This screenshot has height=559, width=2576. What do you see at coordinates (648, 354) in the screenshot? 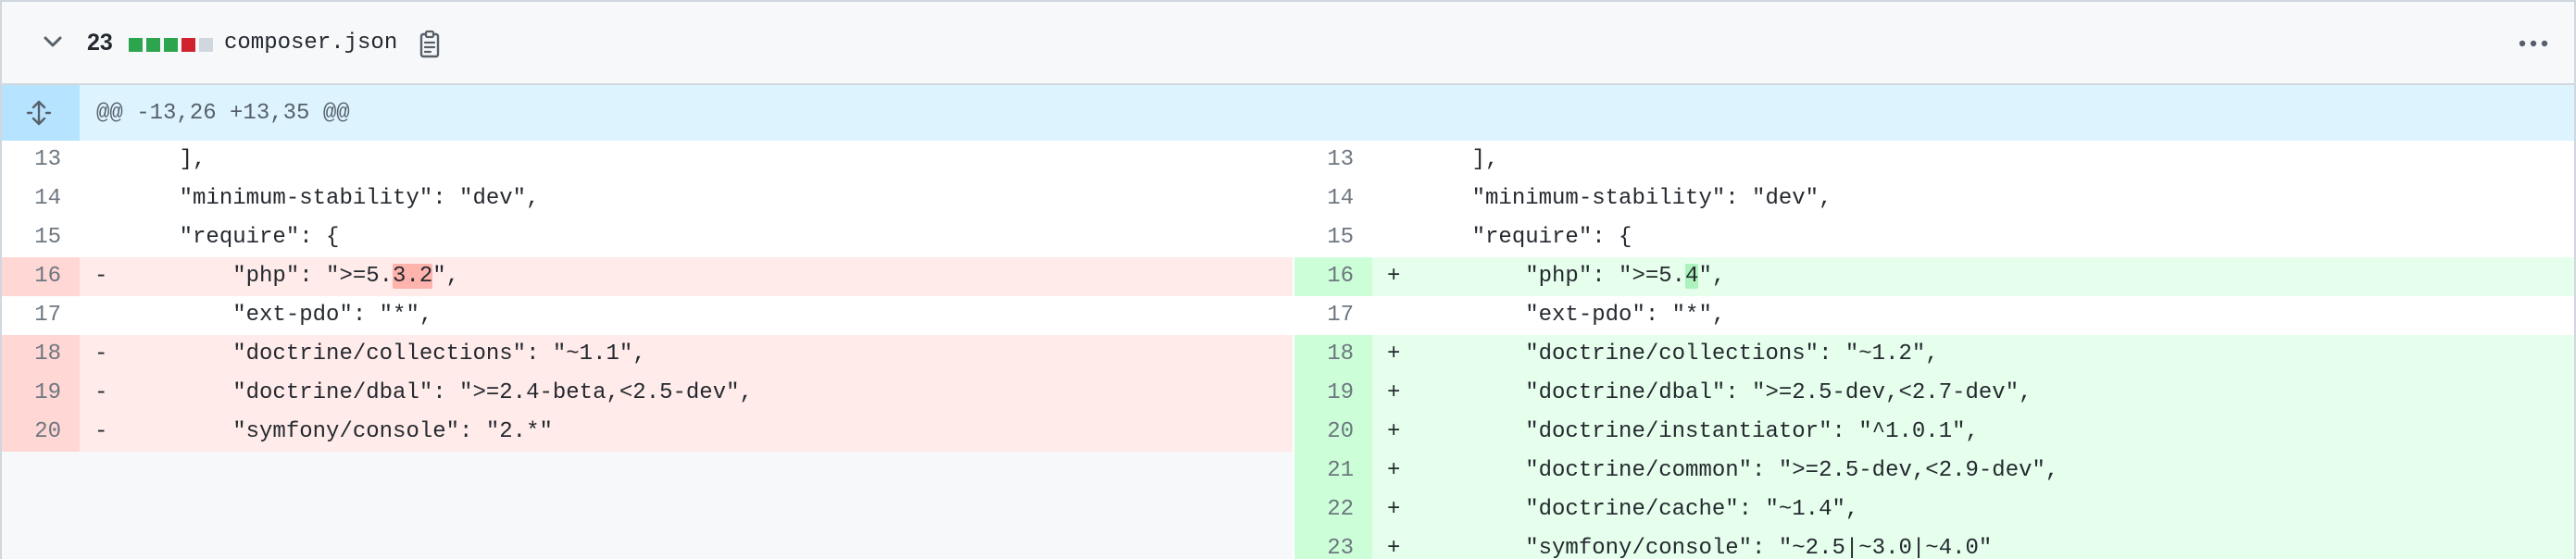
I see `diff-line: 18- "doctrine/collections": "~1.1",` at bounding box center [648, 354].